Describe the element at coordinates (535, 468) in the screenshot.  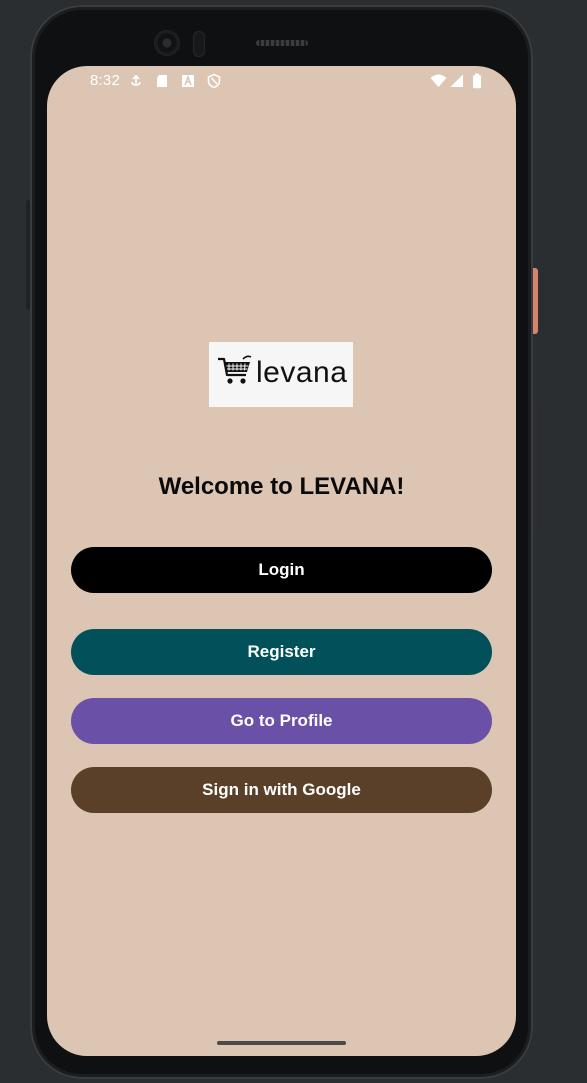
I see `volume-button` at that location.